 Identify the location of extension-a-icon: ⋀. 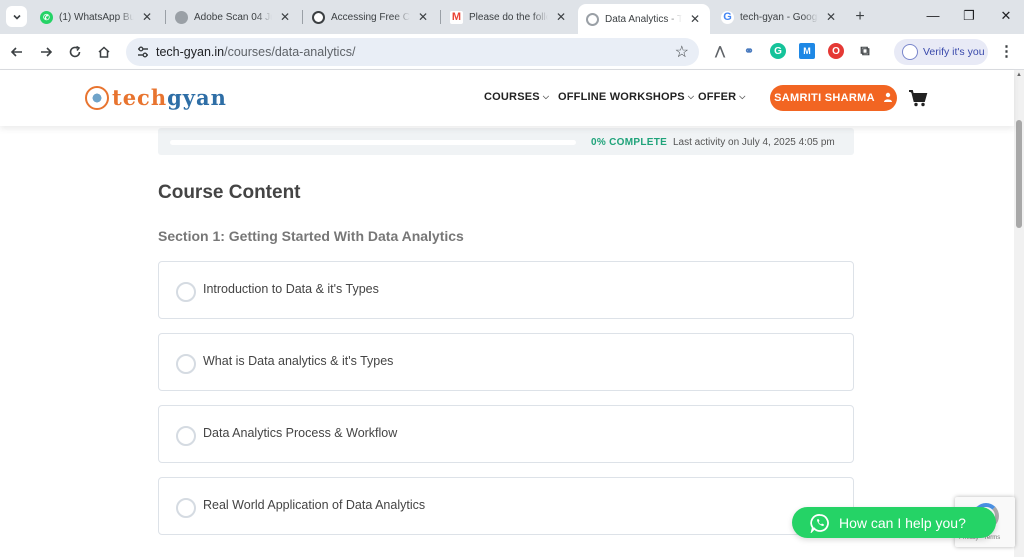
(720, 51).